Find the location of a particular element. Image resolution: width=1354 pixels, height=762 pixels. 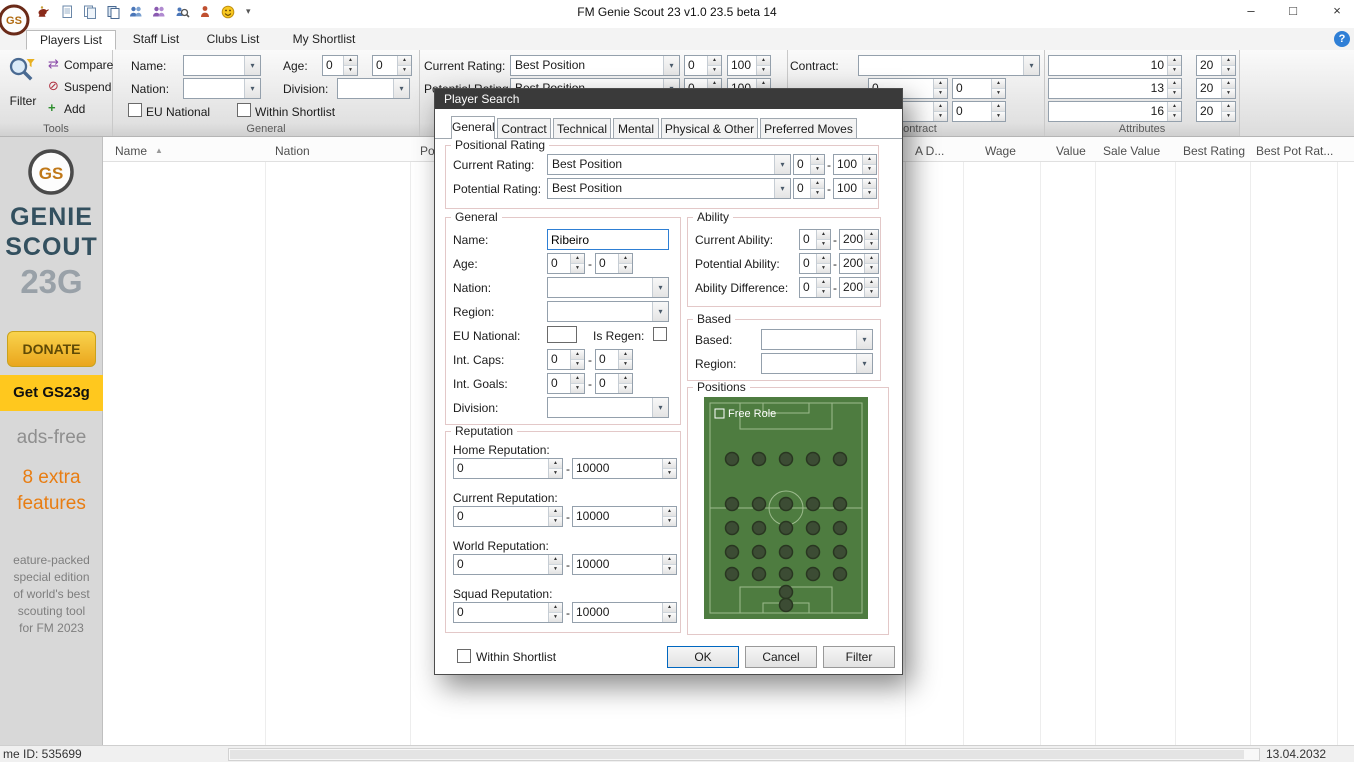

dialog-tab-physical-other: Physical & Other is located at coordinates (709, 128).